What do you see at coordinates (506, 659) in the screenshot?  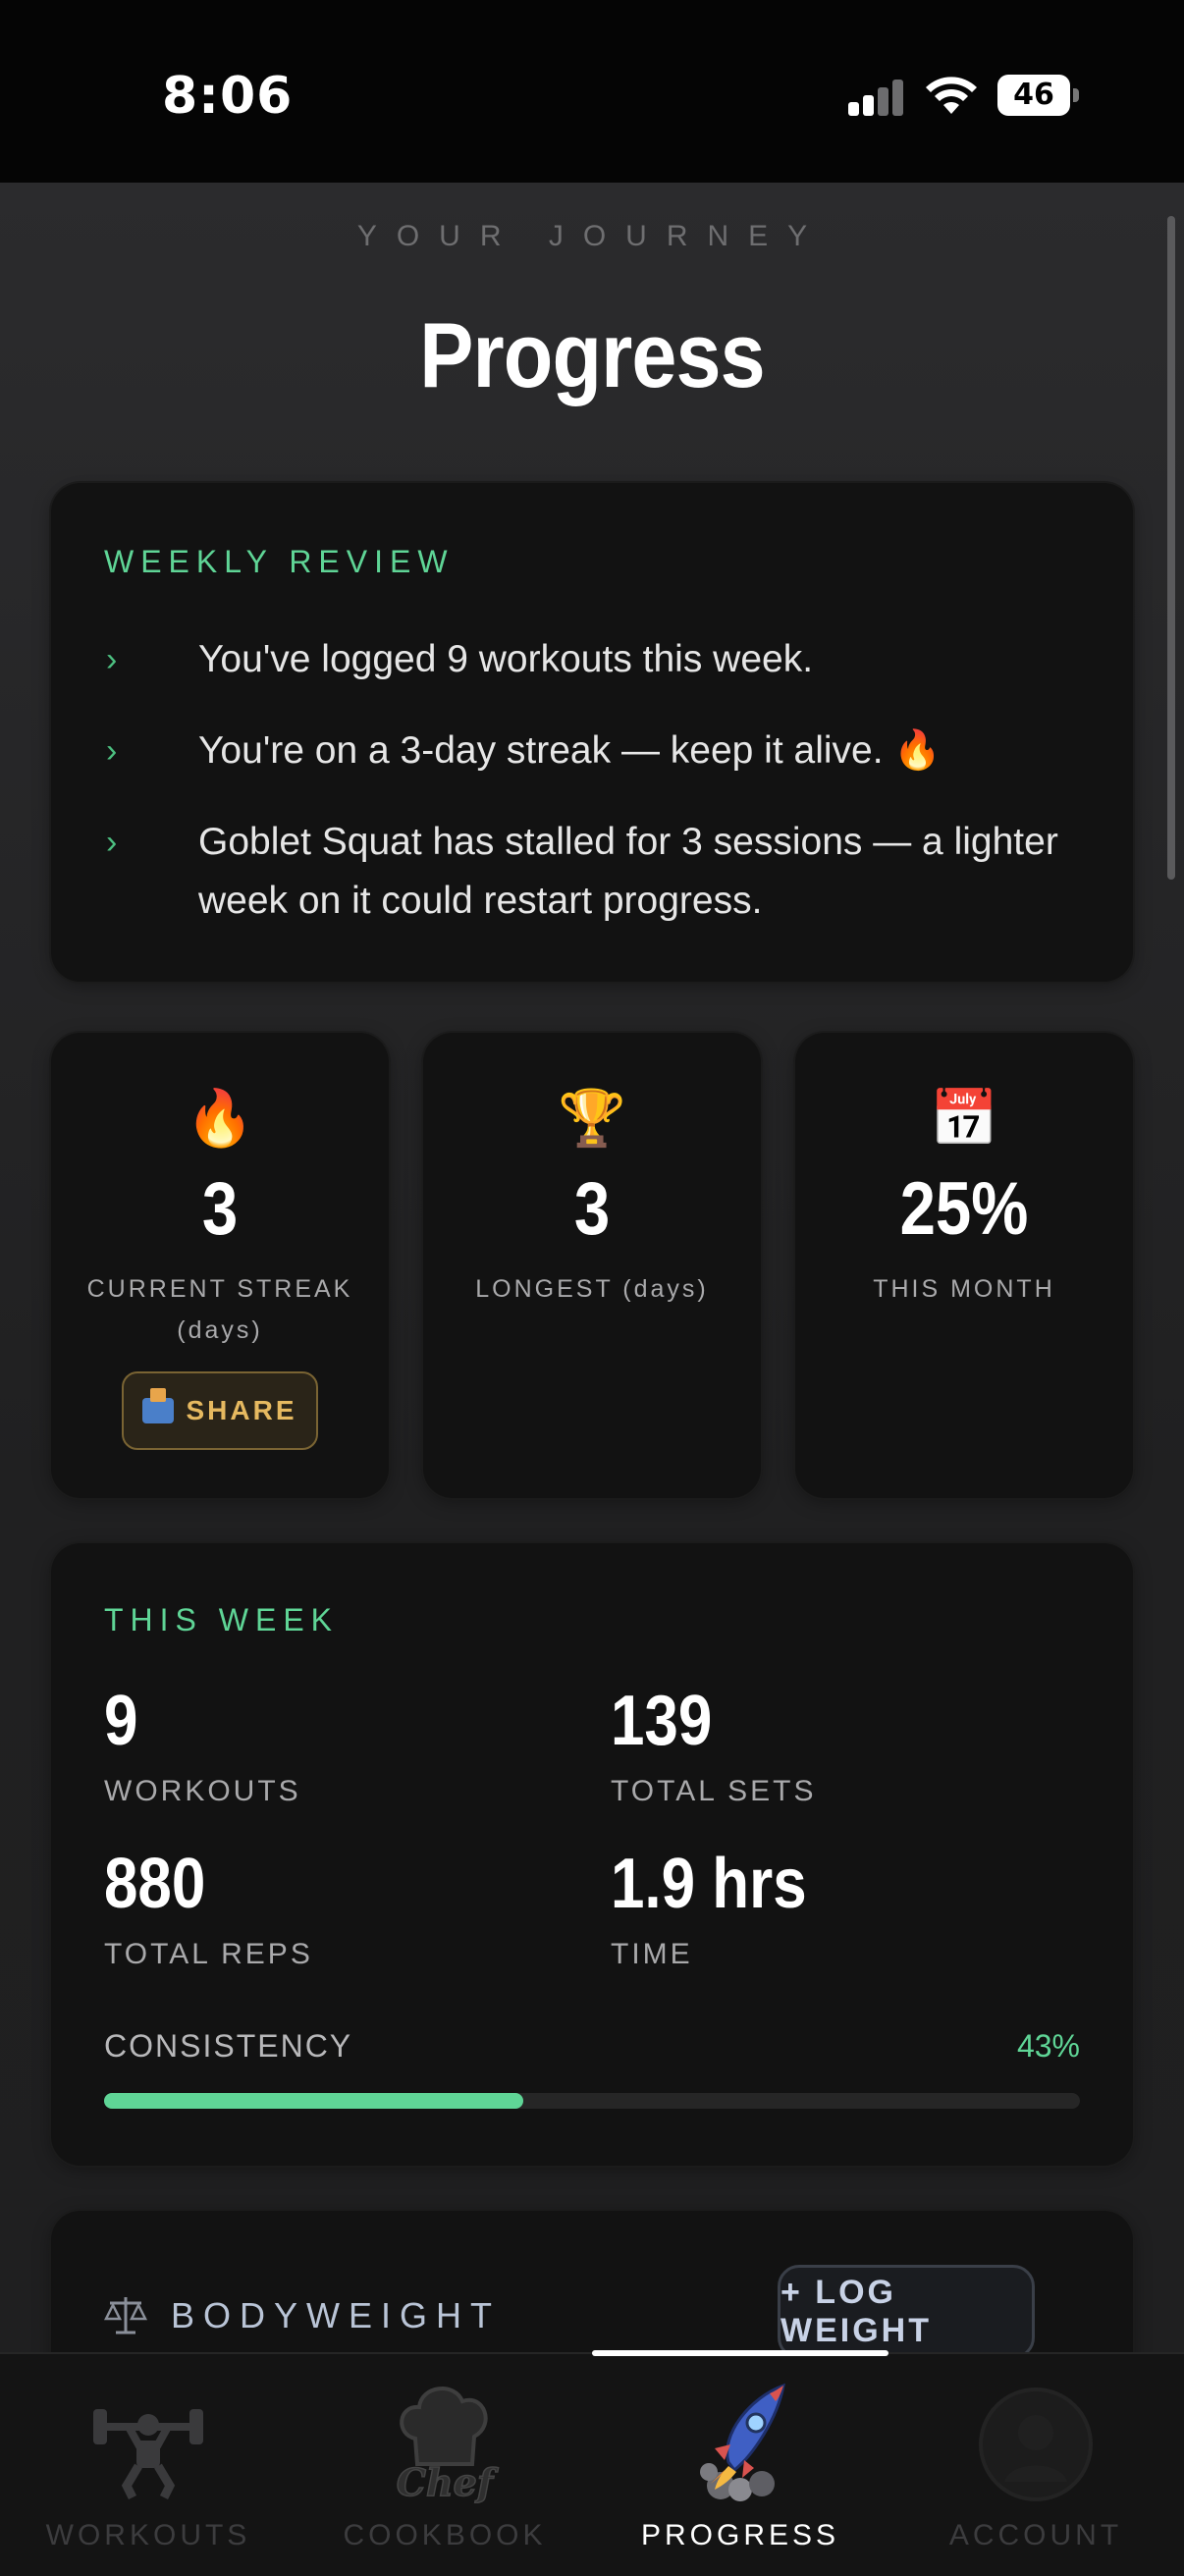 I see `review-item-text: You've logged 9 workouts this week.` at bounding box center [506, 659].